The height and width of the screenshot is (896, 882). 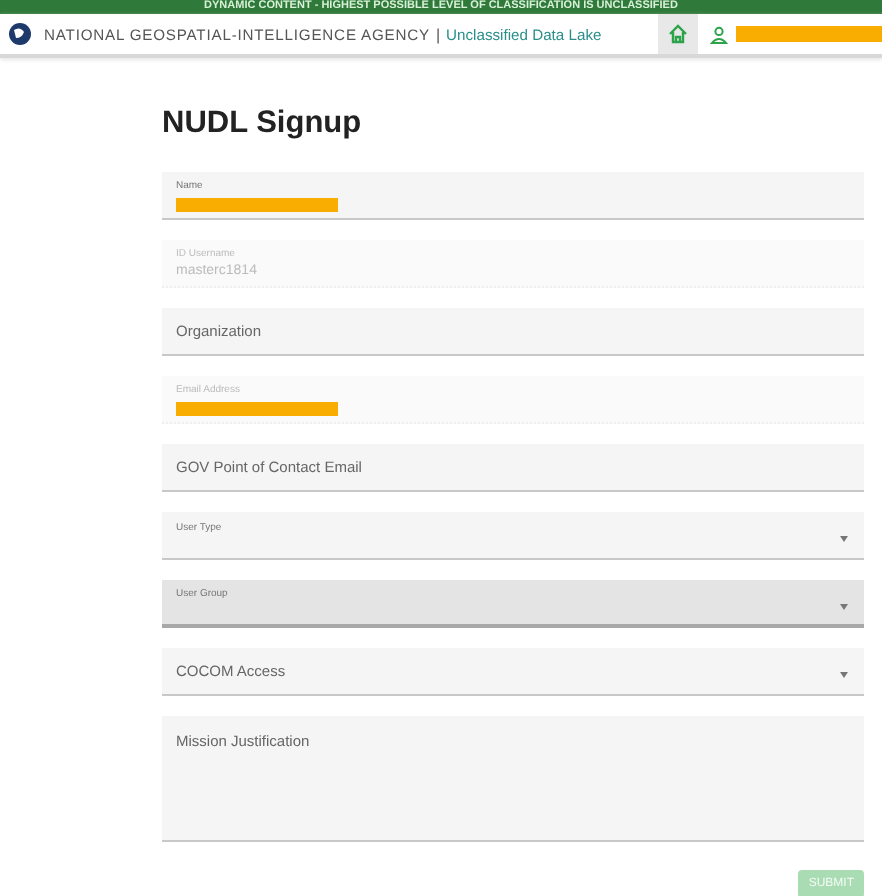 I want to click on home-button, so click(x=678, y=34).